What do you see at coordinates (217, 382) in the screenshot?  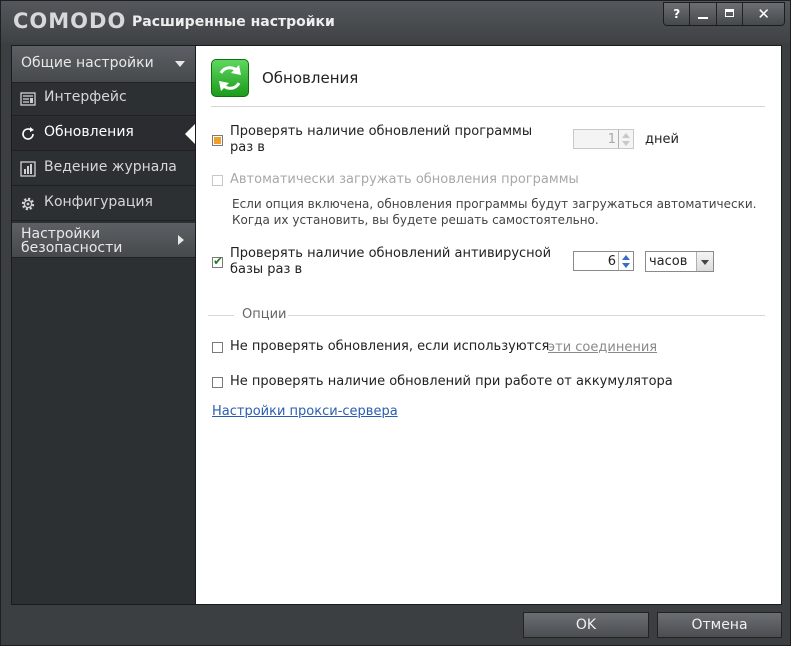 I see `no-check-battery-checkbox` at bounding box center [217, 382].